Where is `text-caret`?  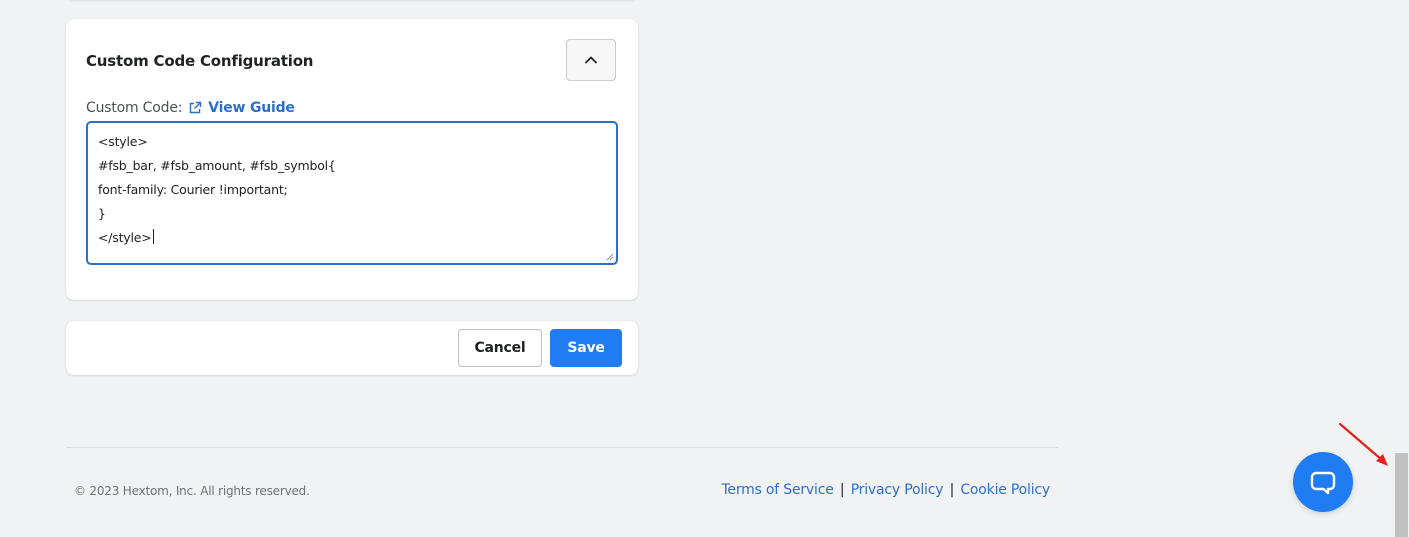 text-caret is located at coordinates (153, 236).